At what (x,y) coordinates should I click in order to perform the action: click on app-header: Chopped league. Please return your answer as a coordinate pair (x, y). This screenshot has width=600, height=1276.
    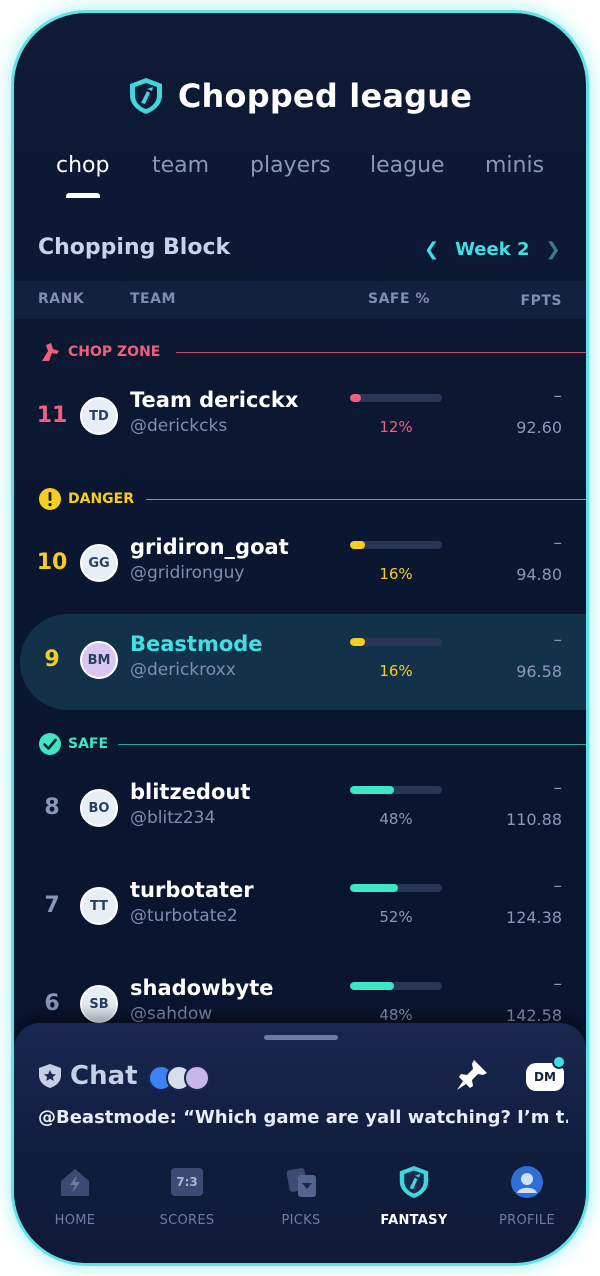
    Looking at the image, I should click on (300, 96).